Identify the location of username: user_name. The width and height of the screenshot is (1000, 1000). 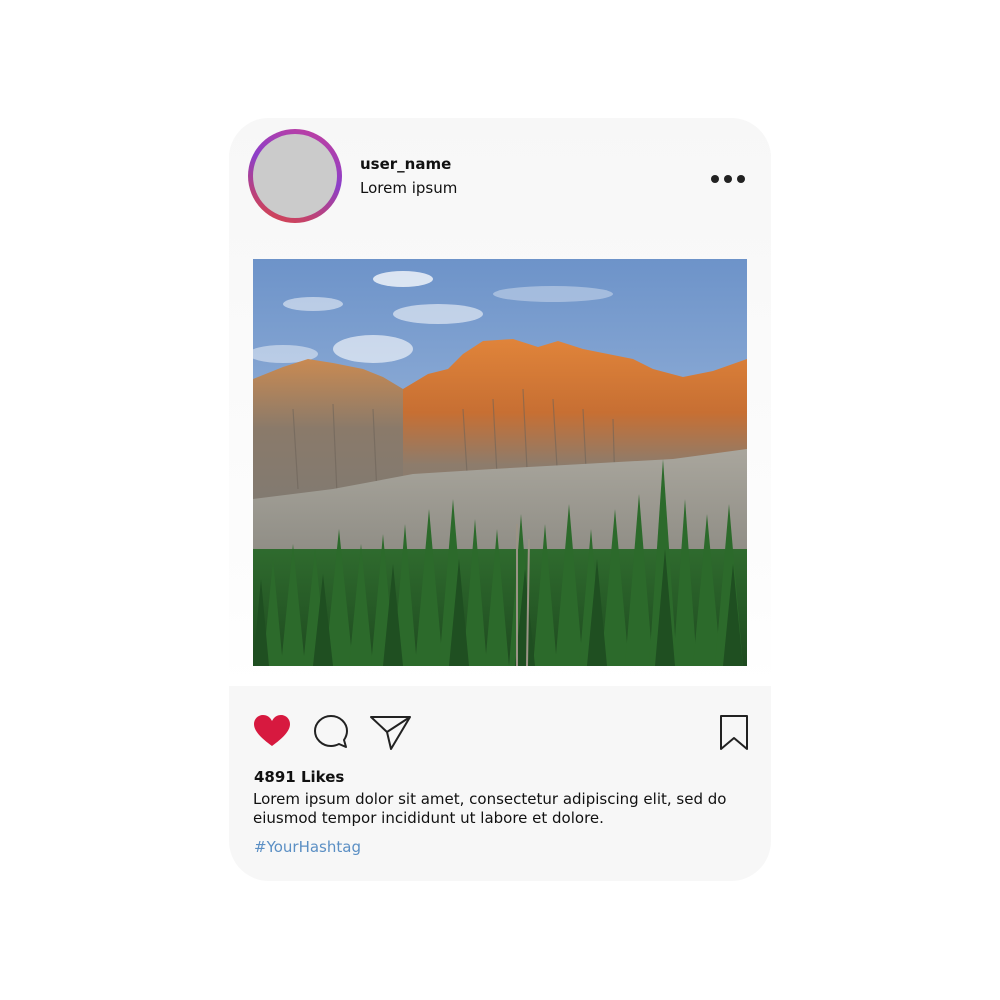
(405, 164).